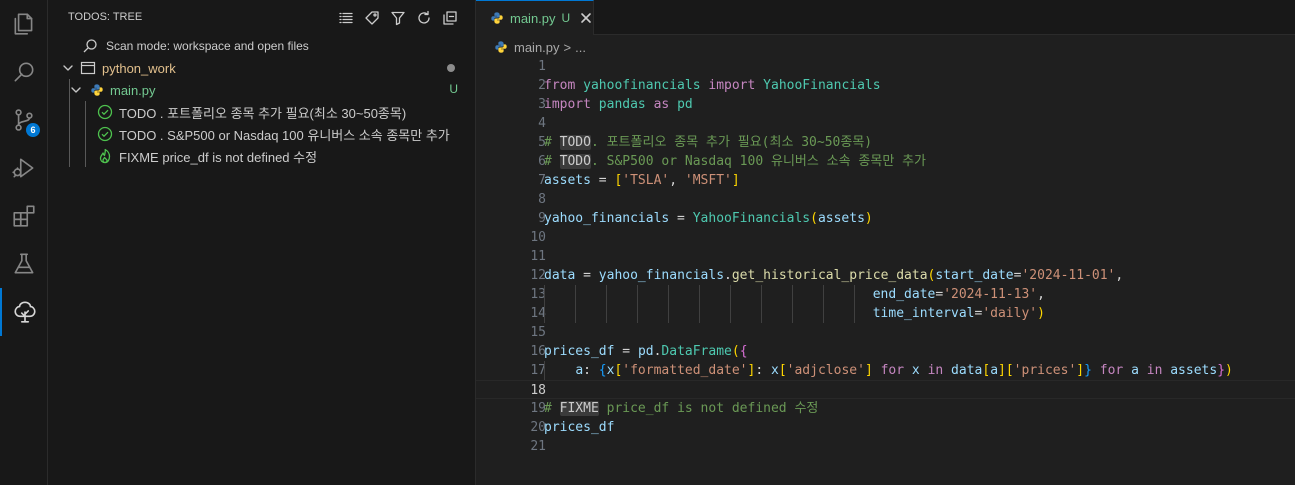 Image resolution: width=1295 pixels, height=485 pixels. Describe the element at coordinates (105, 112) in the screenshot. I see `check-circle-icon` at that location.